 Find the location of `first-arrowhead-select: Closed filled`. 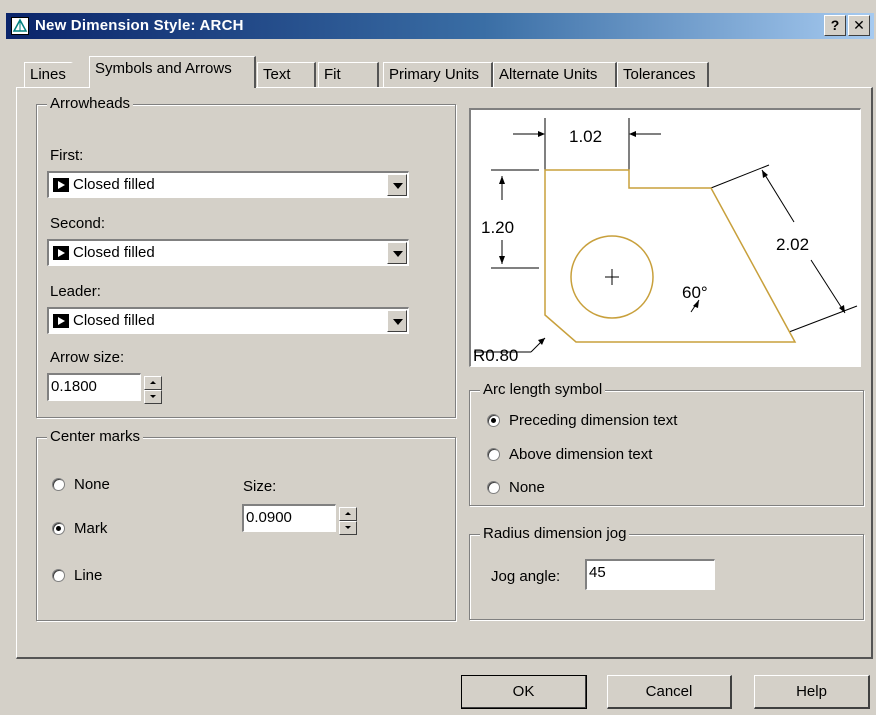

first-arrowhead-select: Closed filled is located at coordinates (228, 184).